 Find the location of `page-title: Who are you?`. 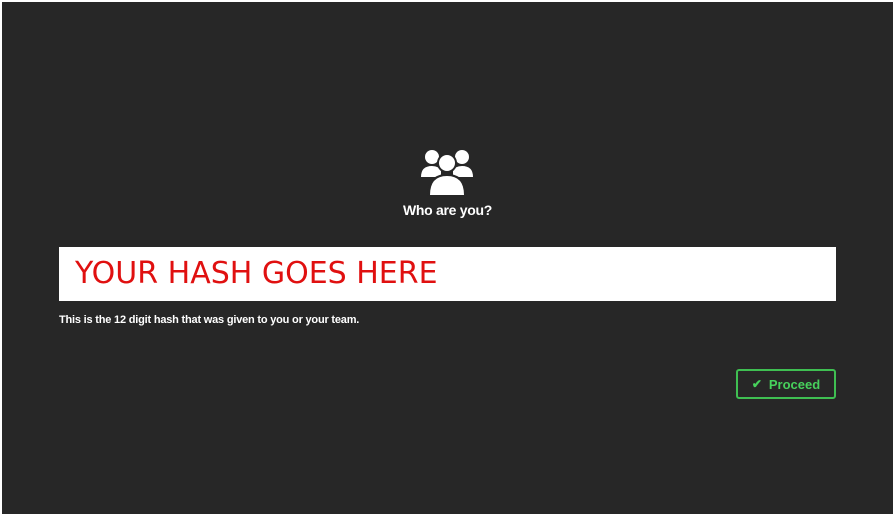

page-title: Who are you? is located at coordinates (447, 210).